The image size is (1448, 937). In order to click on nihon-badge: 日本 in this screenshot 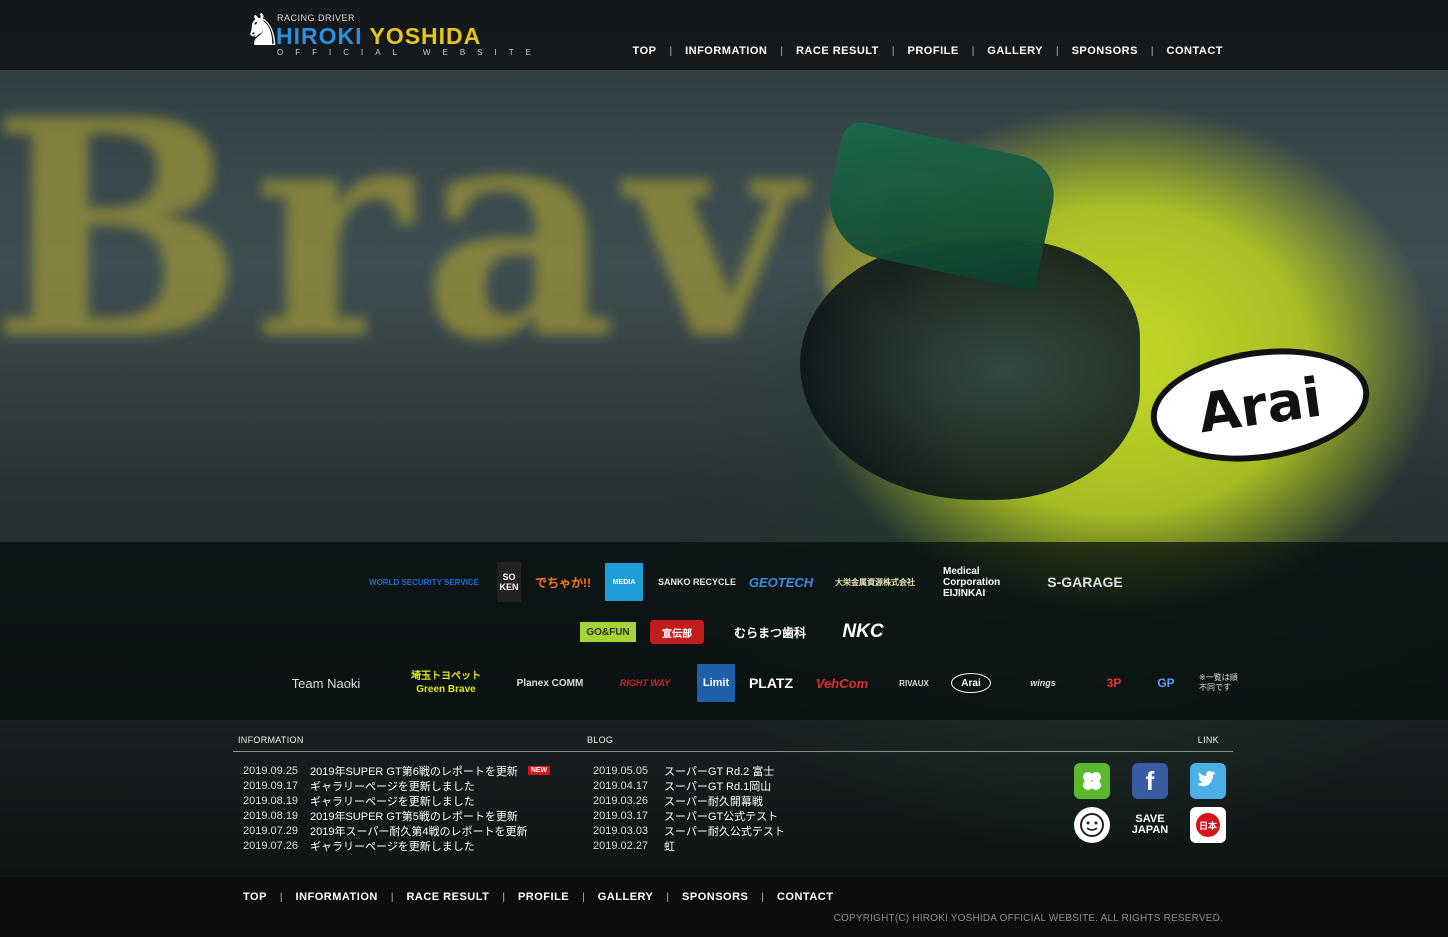, I will do `click(1208, 825)`.